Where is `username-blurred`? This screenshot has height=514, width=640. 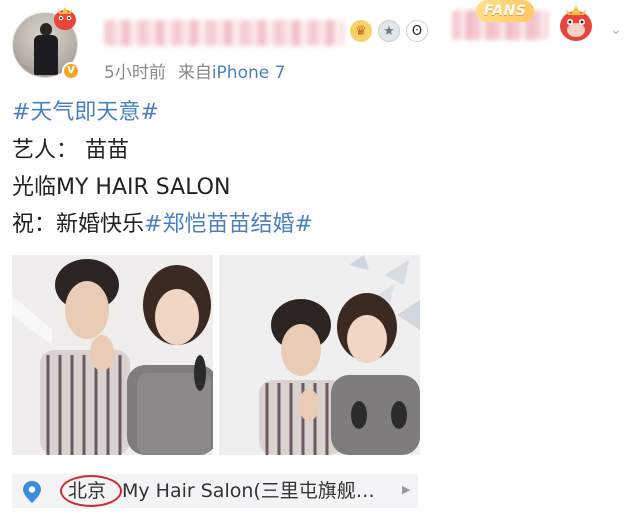 username-blurred is located at coordinates (224, 33).